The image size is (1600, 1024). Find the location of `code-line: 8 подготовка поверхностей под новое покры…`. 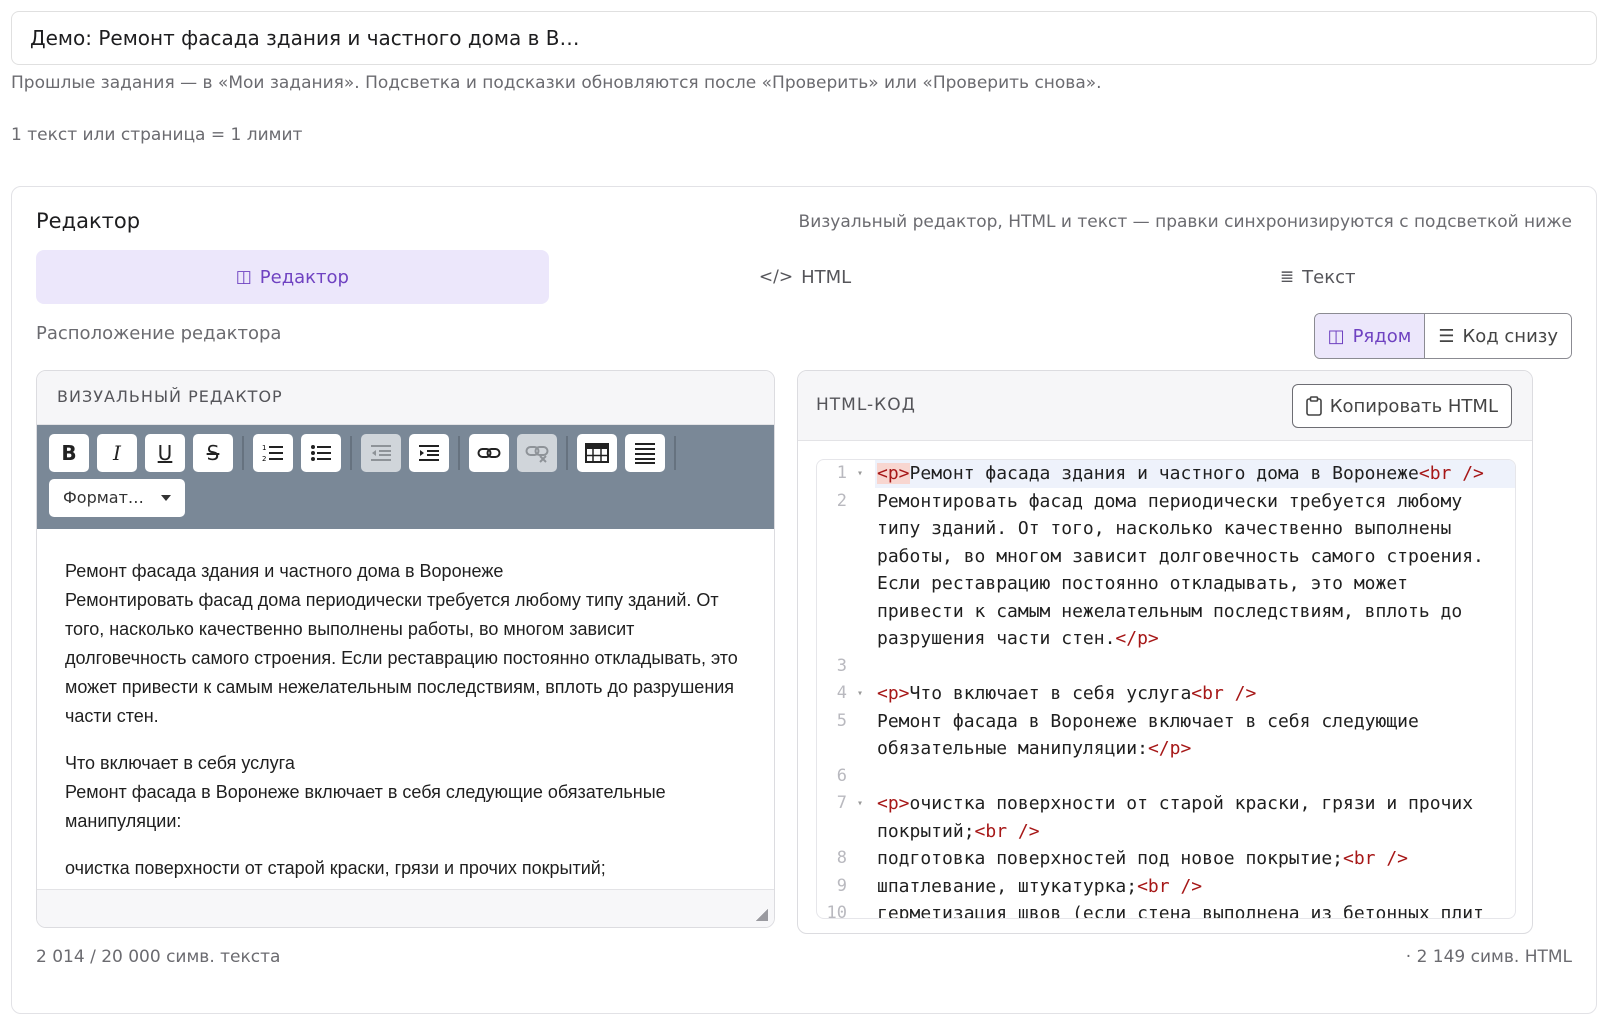

code-line: 8 подготовка поверхностей под новое покры… is located at coordinates (1166, 859).